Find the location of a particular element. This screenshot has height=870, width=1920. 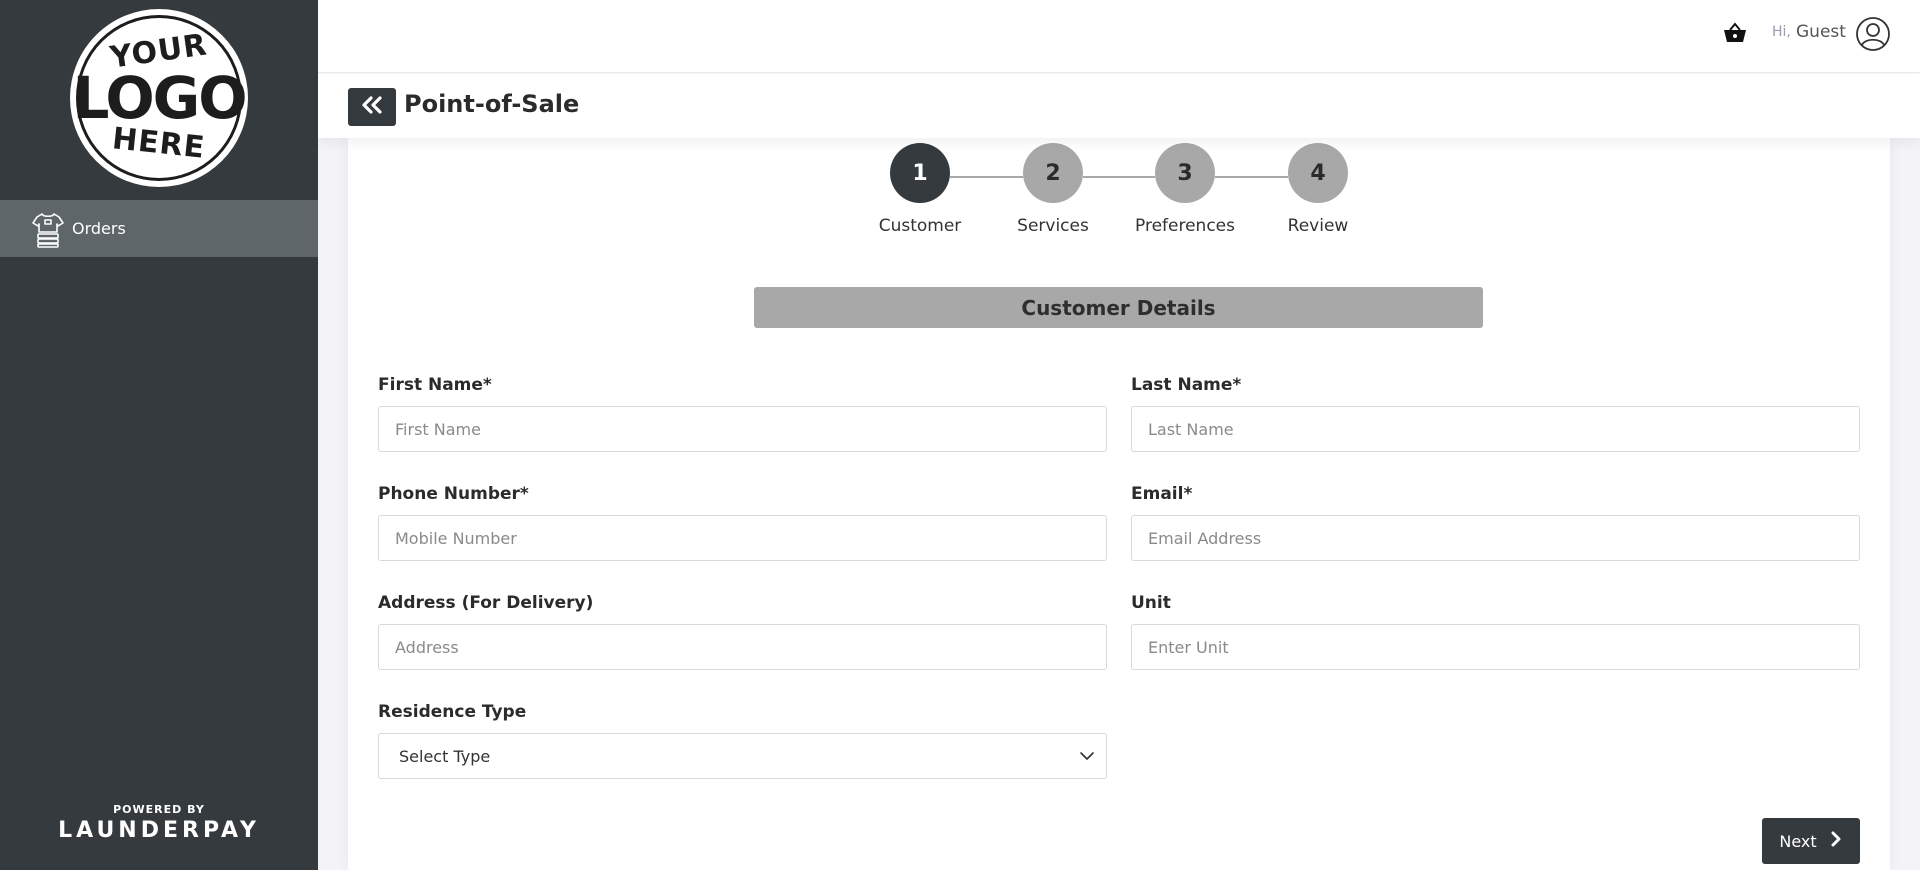

address-input is located at coordinates (742, 647).